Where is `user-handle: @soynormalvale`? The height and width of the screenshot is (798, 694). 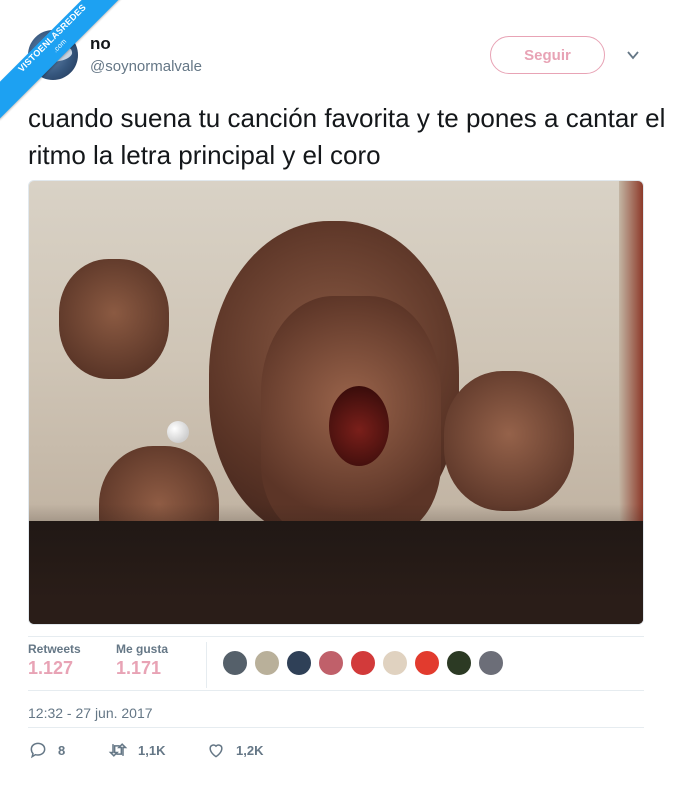
user-handle: @soynormalvale is located at coordinates (146, 66).